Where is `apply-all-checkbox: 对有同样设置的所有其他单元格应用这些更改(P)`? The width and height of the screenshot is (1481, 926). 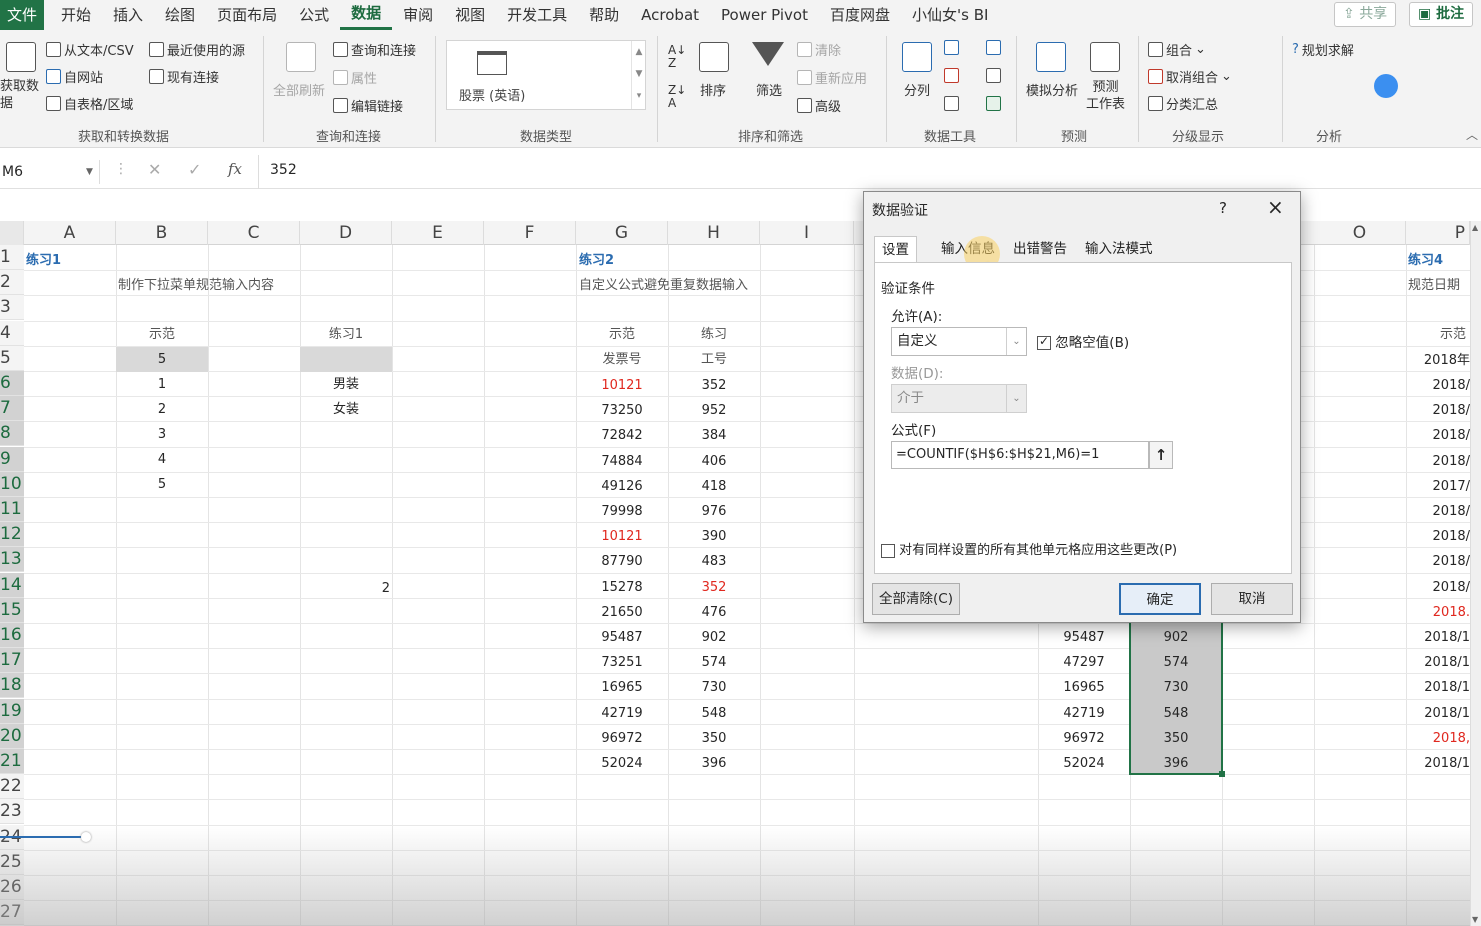 apply-all-checkbox: 对有同样设置的所有其他单元格应用这些更改(P) is located at coordinates (1029, 548).